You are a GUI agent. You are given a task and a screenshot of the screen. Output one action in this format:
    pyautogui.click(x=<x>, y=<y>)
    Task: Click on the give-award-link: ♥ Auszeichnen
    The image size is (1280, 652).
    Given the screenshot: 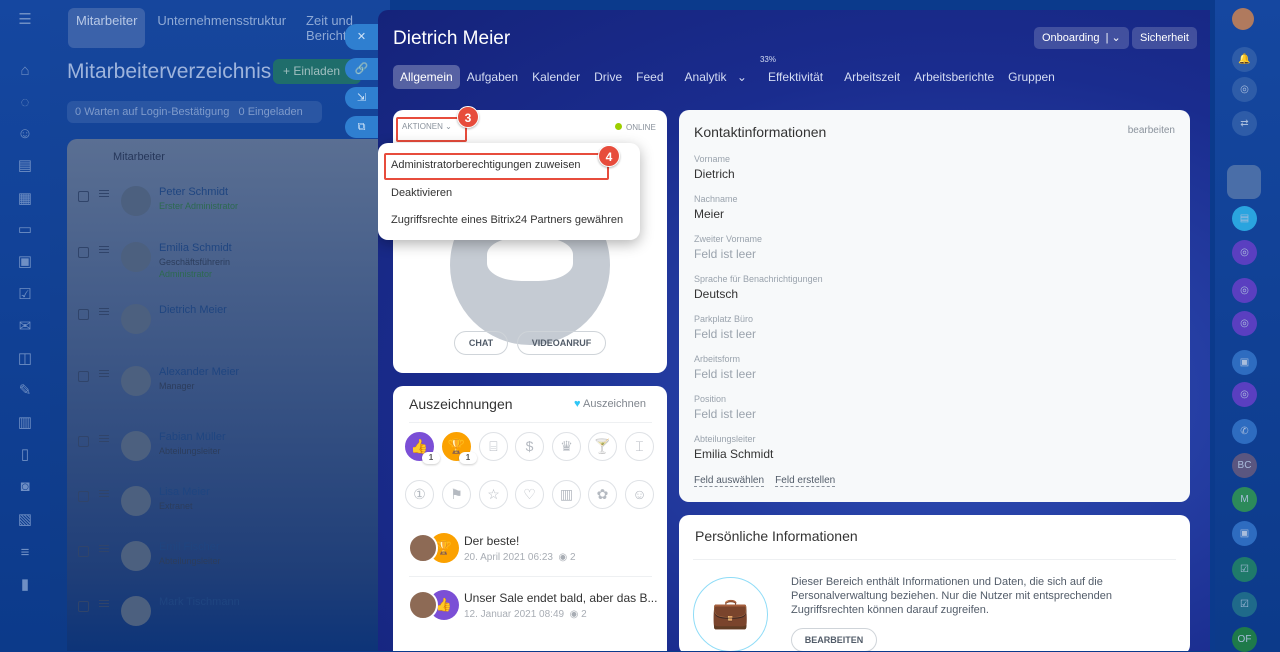 What is the action you would take?
    pyautogui.click(x=610, y=404)
    